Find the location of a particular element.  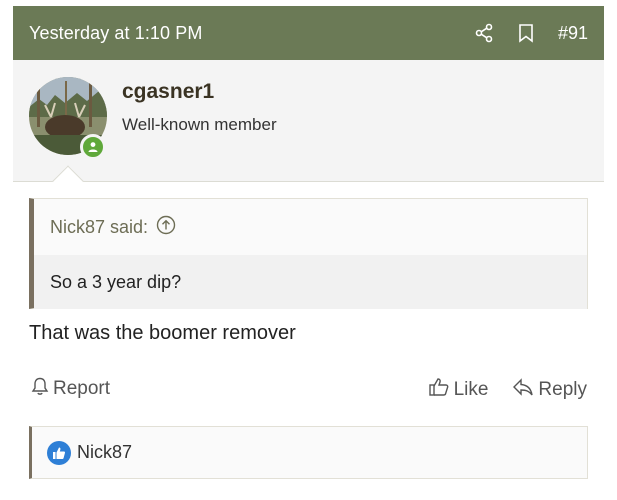

post-number-link: #91 is located at coordinates (573, 33).